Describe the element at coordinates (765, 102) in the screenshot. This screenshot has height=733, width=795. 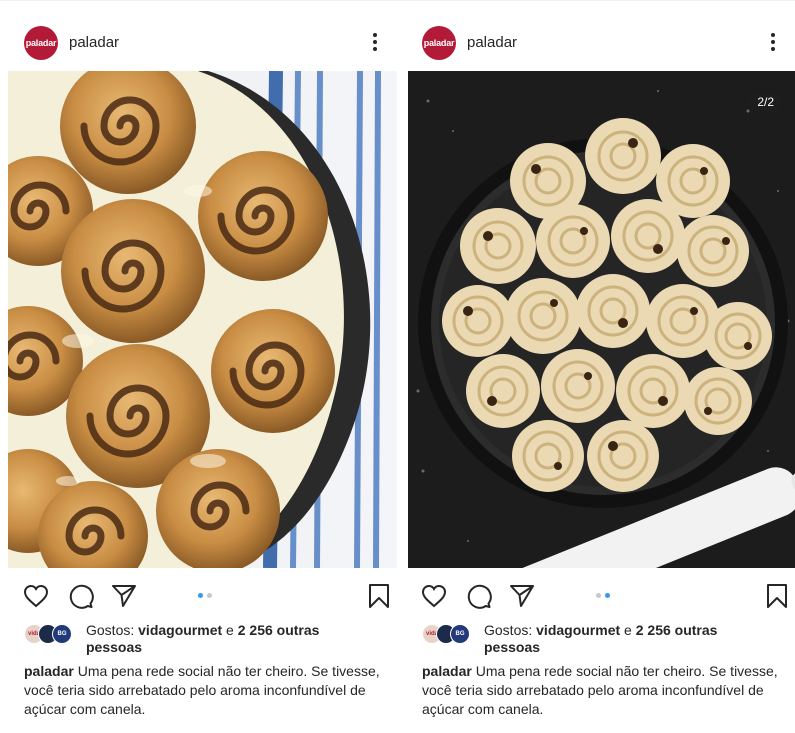
I see `carousel-counter: 2/2` at that location.